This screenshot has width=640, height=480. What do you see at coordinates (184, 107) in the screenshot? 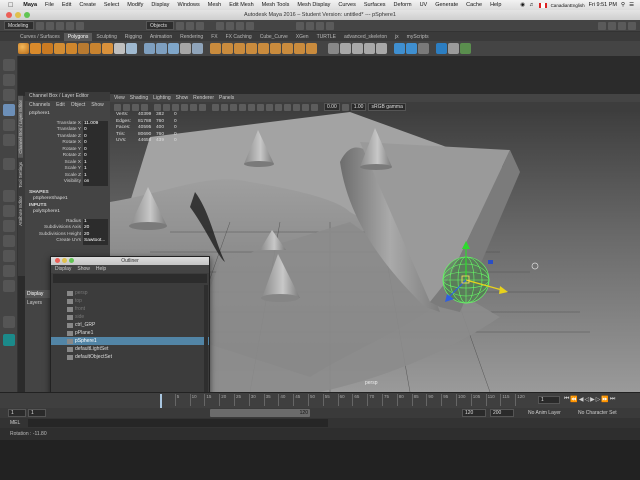
I see `gate-mask-icon` at bounding box center [184, 107].